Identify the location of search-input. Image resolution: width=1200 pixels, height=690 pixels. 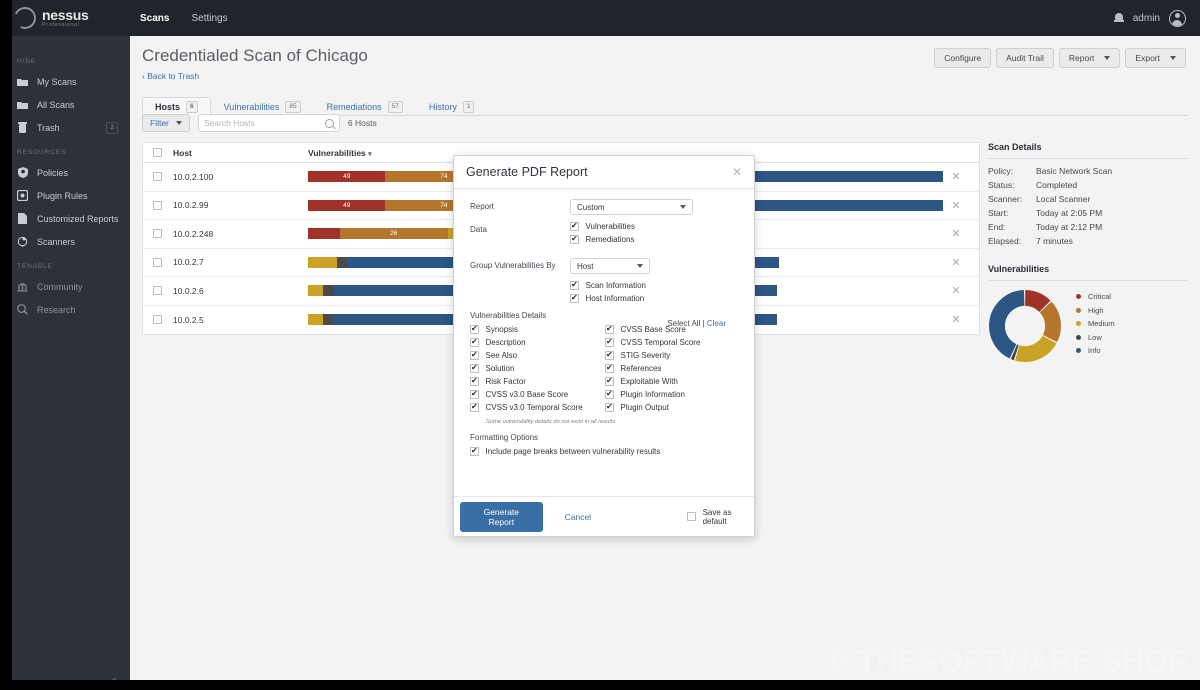
(264, 123).